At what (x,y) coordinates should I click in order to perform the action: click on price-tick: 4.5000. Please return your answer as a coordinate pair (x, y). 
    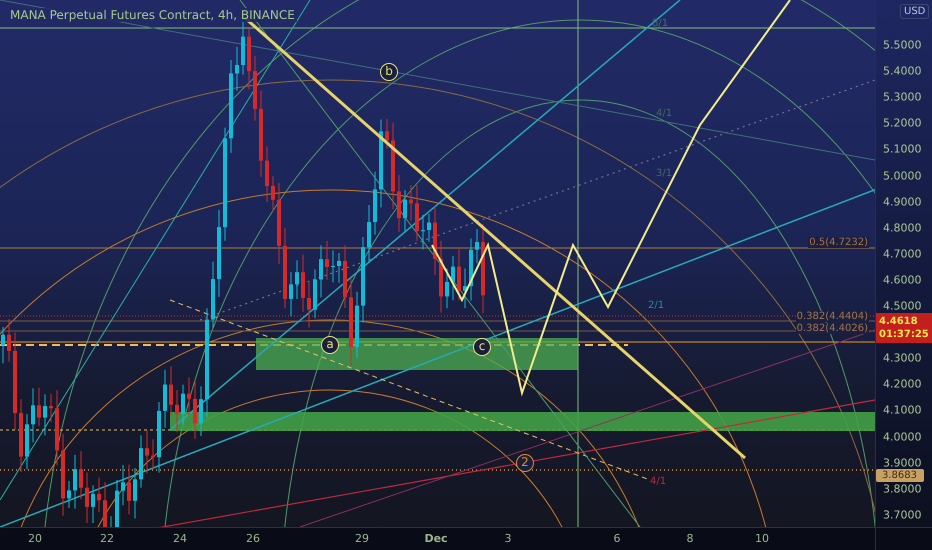
    Looking at the image, I should click on (902, 306).